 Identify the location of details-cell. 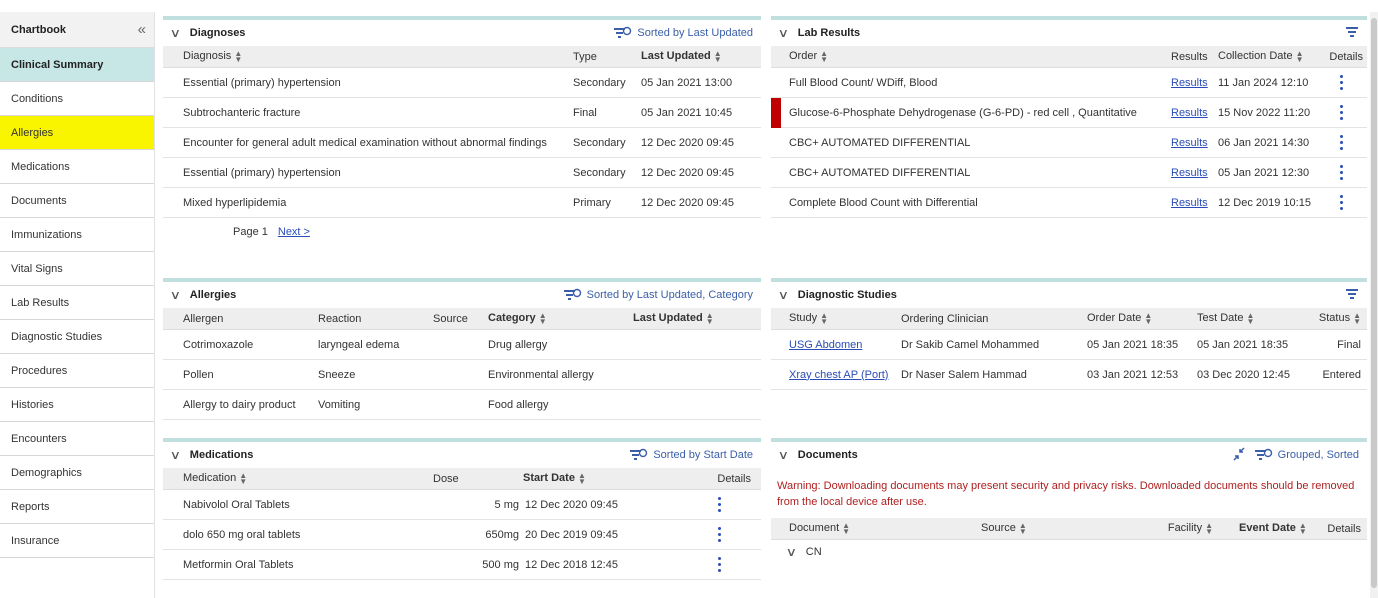
(1341, 143).